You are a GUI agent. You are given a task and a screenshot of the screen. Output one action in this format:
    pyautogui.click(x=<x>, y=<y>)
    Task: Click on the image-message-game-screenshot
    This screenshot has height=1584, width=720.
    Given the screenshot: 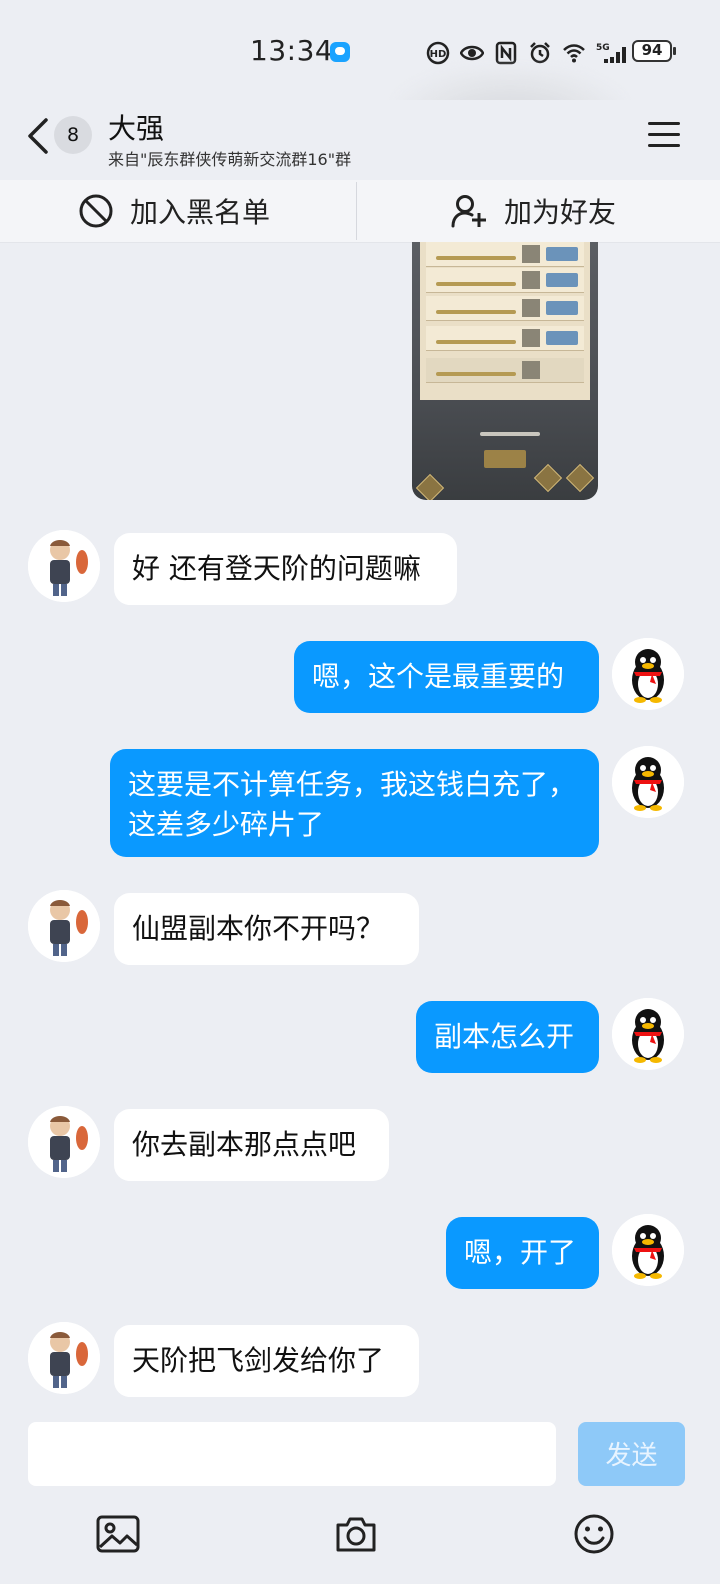 What is the action you would take?
    pyautogui.click(x=505, y=371)
    